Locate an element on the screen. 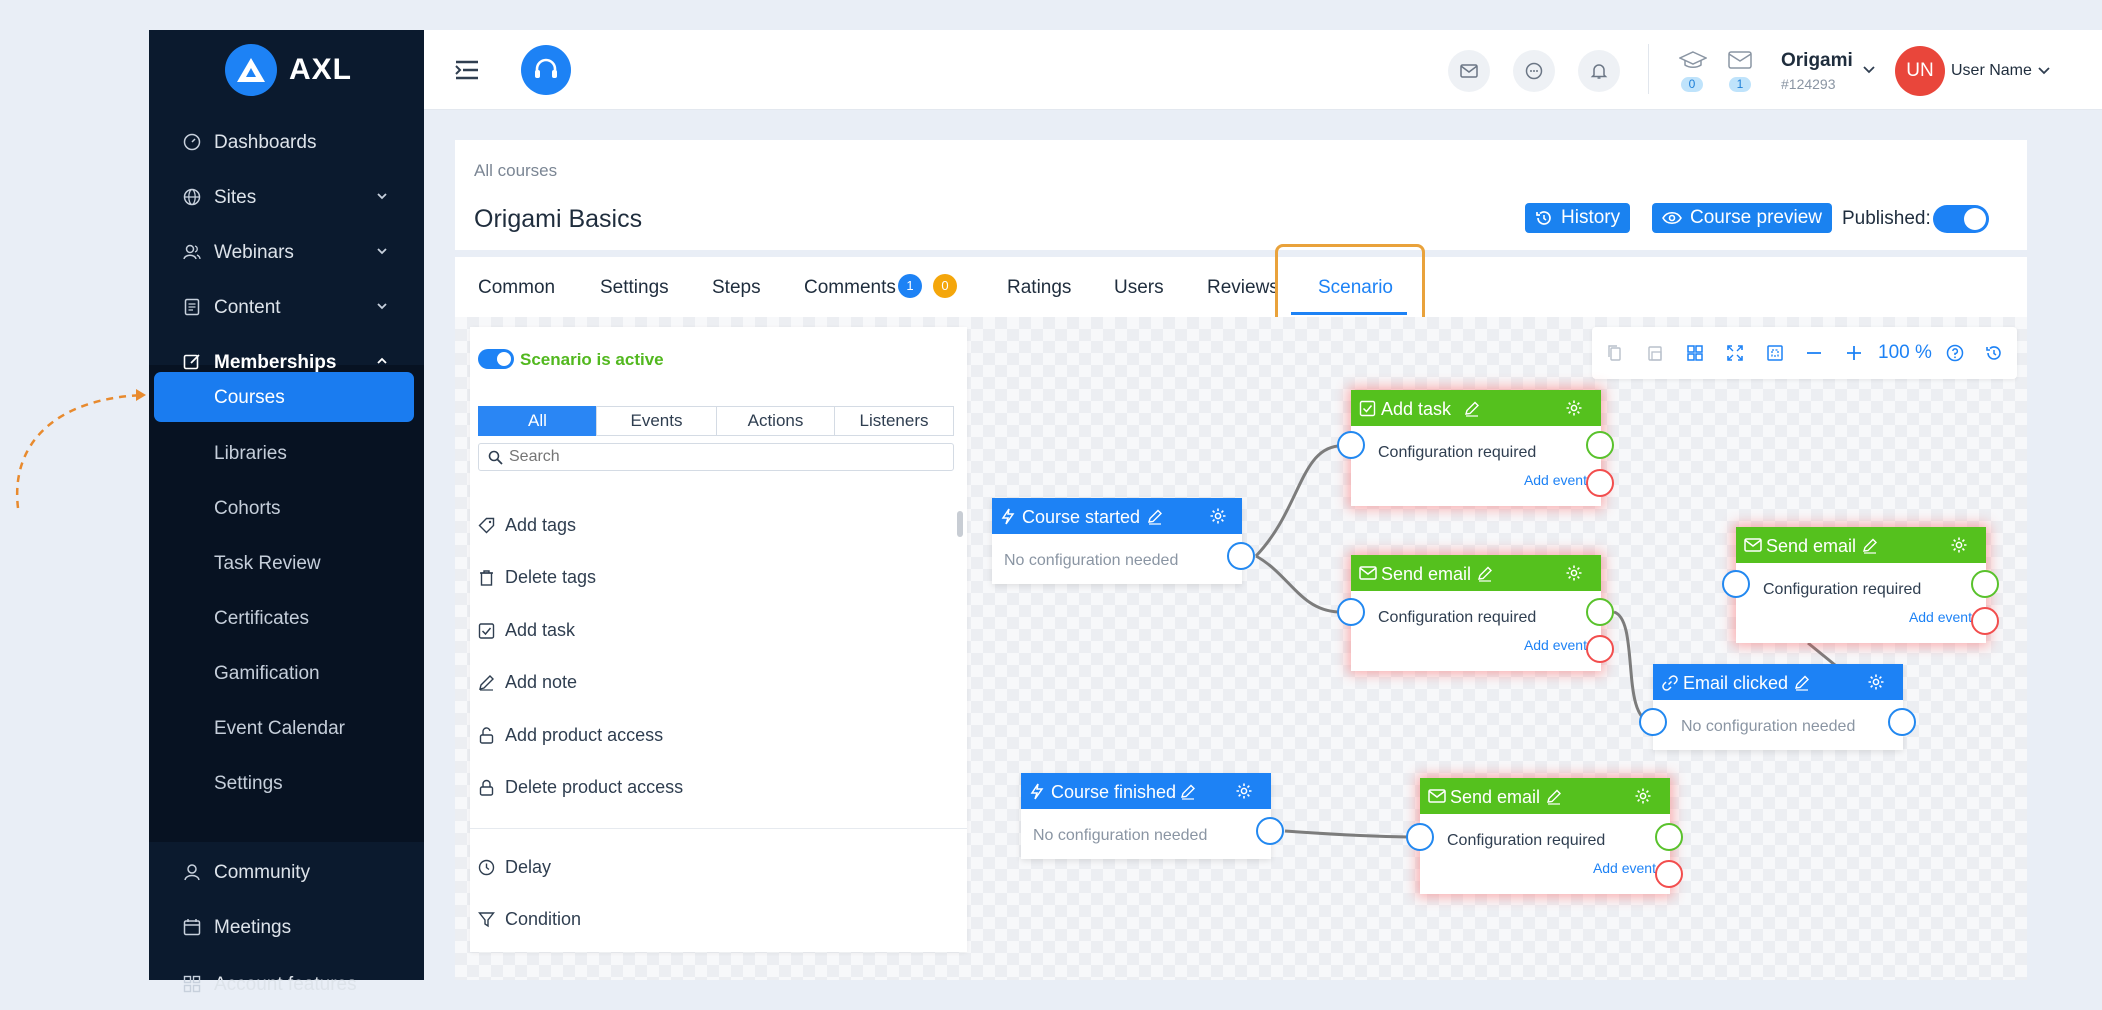 This screenshot has height=1010, width=2102. action-add-tags: Add tags is located at coordinates (527, 525).